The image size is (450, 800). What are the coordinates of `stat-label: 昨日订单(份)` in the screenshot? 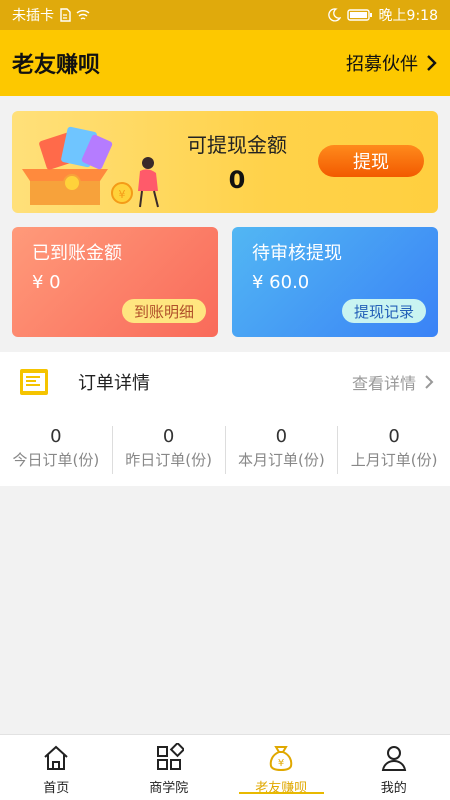 It's located at (168, 460).